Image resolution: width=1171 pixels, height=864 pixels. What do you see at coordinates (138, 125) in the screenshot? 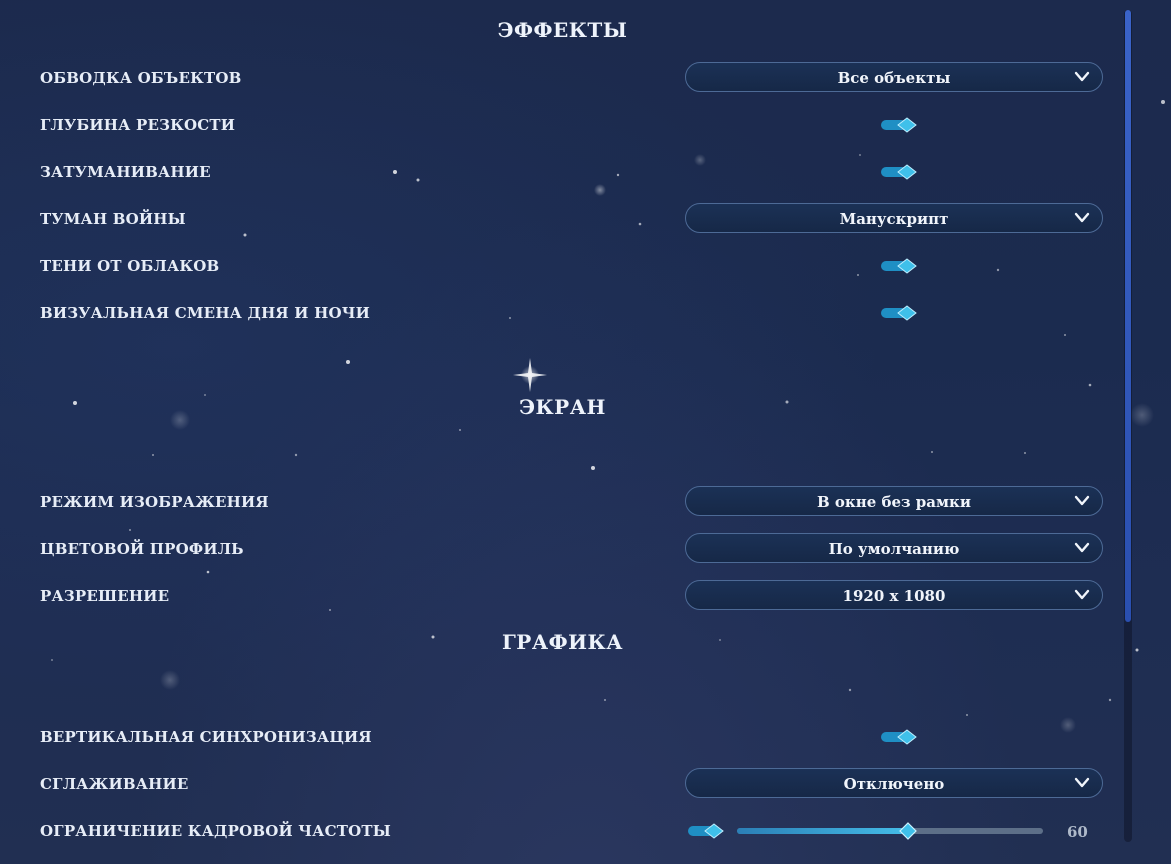
I see `setting-label-depth-of-field: ГЛУБИНА РЕЗКОСТИ` at bounding box center [138, 125].